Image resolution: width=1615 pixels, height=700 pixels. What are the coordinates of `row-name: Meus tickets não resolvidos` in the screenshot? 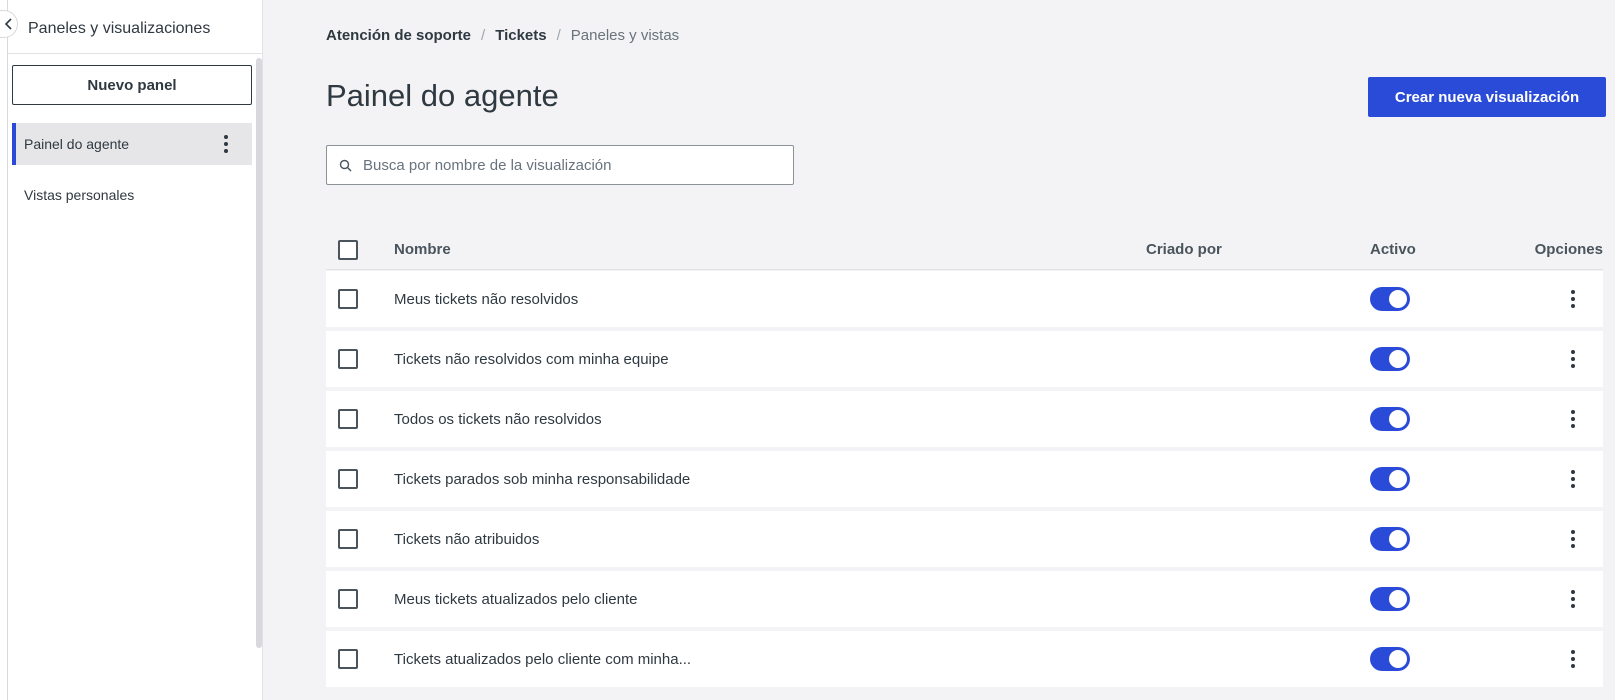 It's located at (770, 299).